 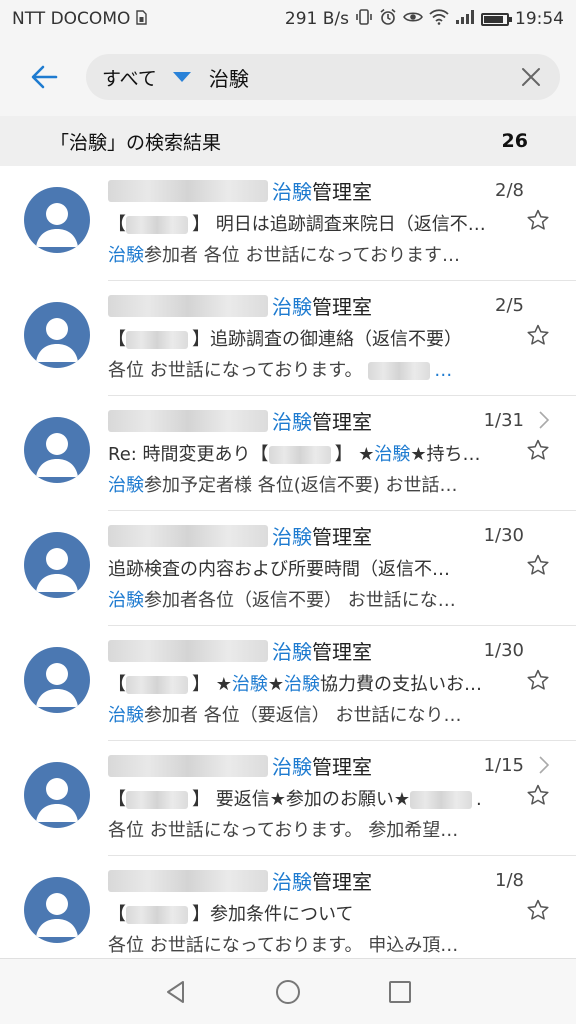 I want to click on system-navigation-bar, so click(x=288, y=991).